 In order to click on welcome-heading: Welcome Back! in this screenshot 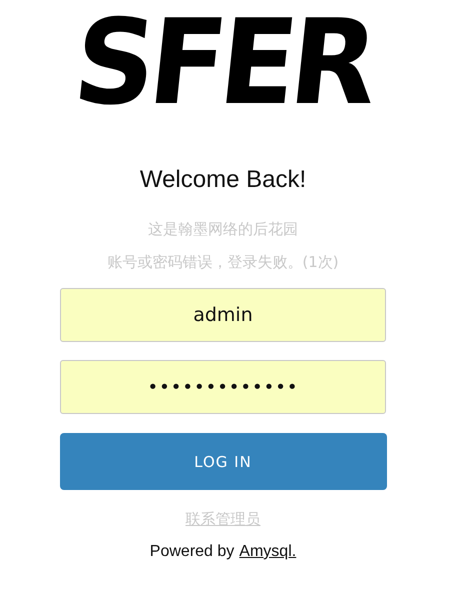, I will do `click(223, 180)`.